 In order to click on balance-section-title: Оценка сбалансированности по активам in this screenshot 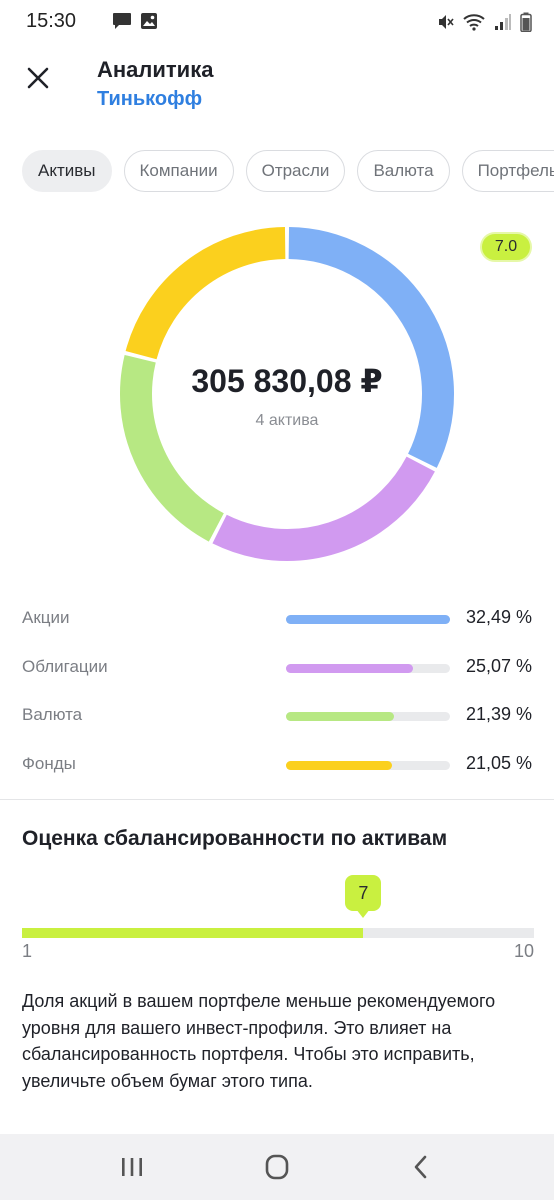, I will do `click(235, 838)`.